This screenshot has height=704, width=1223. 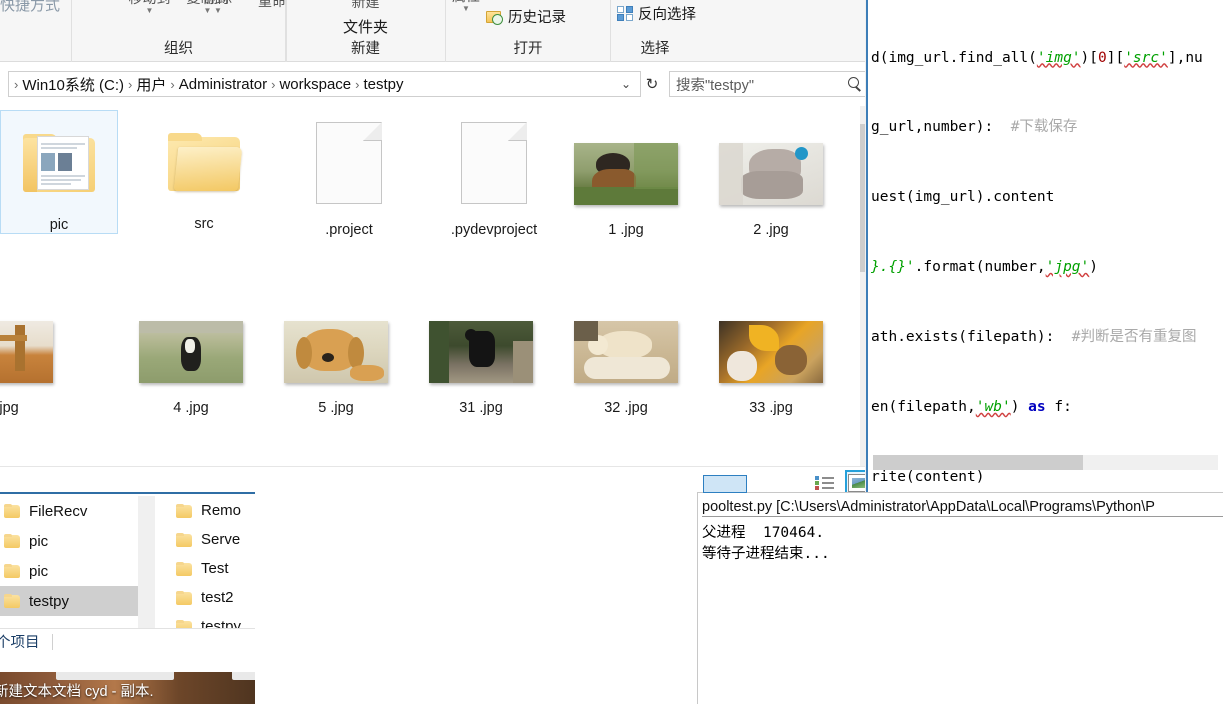 What do you see at coordinates (70, 541) in the screenshot?
I see `tree-item-pic-1: pic` at bounding box center [70, 541].